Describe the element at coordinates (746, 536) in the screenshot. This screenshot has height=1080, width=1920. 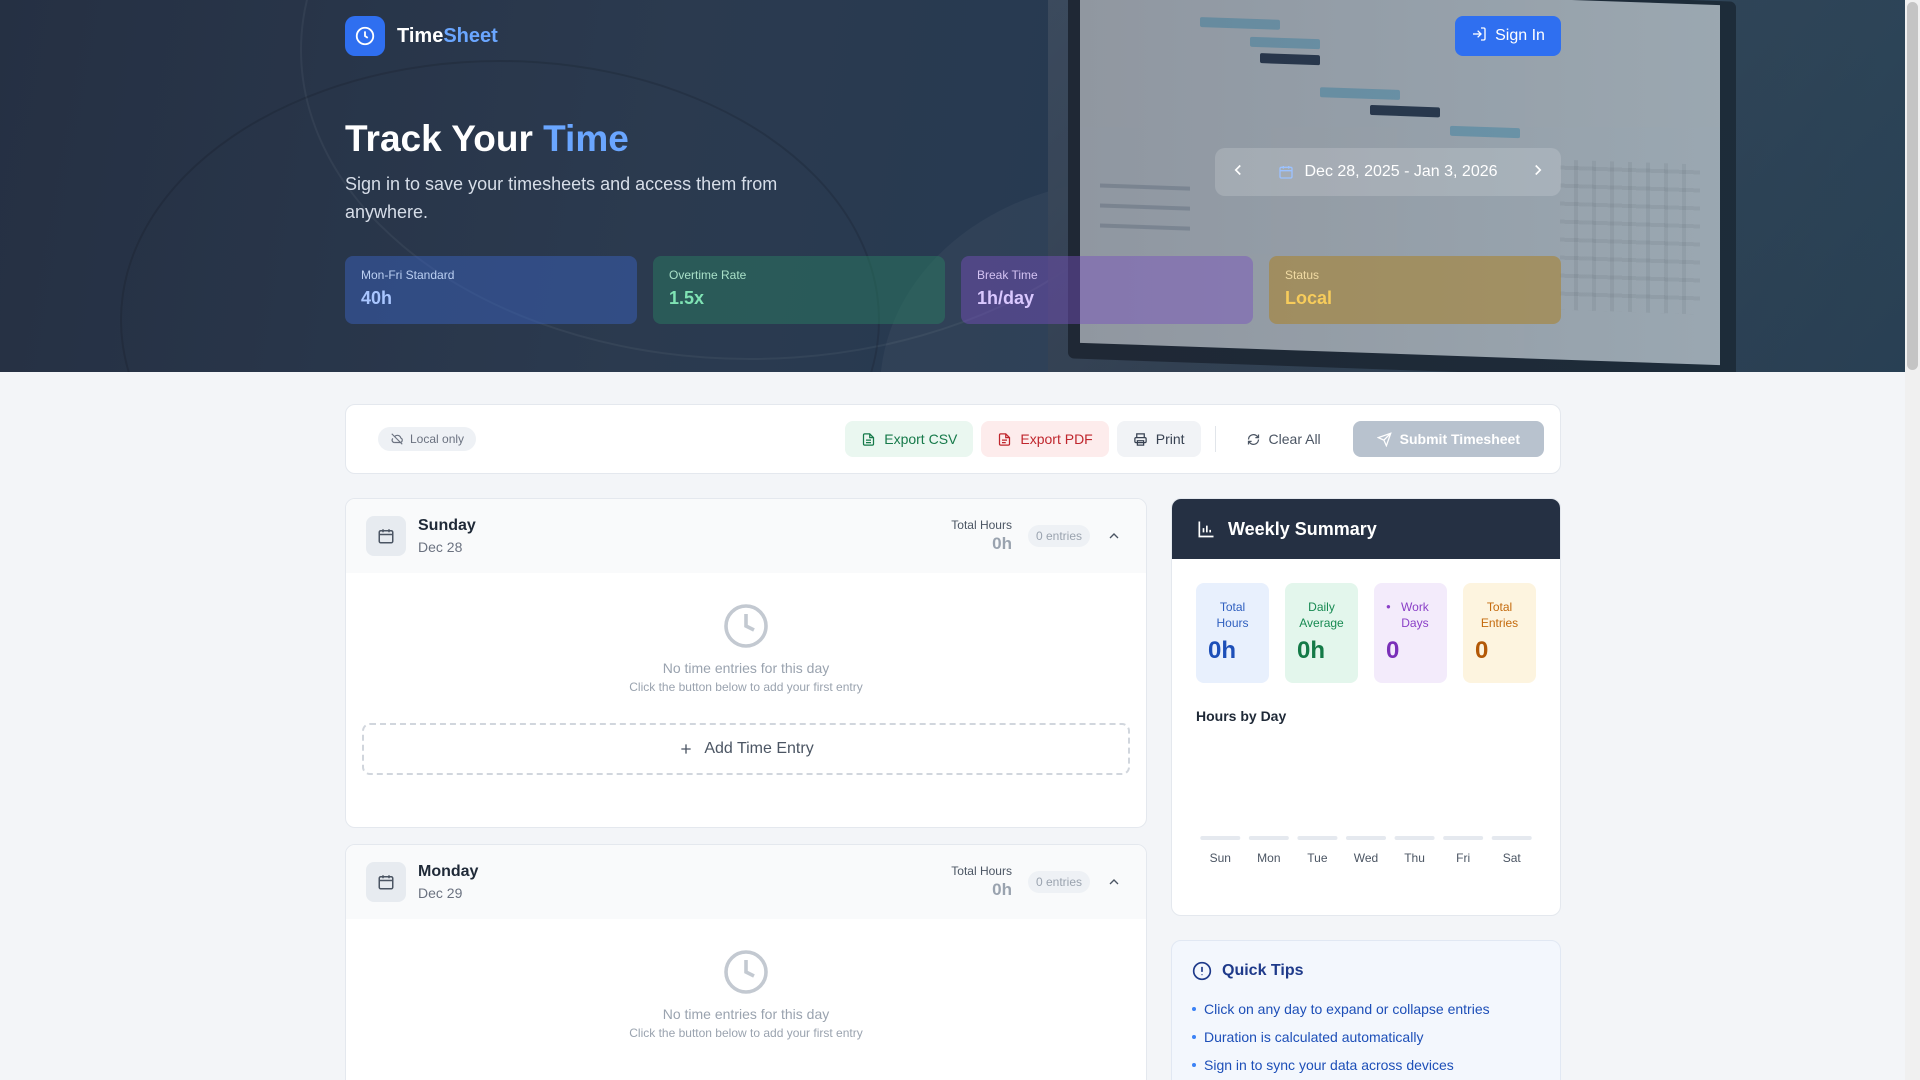
I see `day-header: Sunday Dec 28 Total Hours 0h 0 entries` at that location.